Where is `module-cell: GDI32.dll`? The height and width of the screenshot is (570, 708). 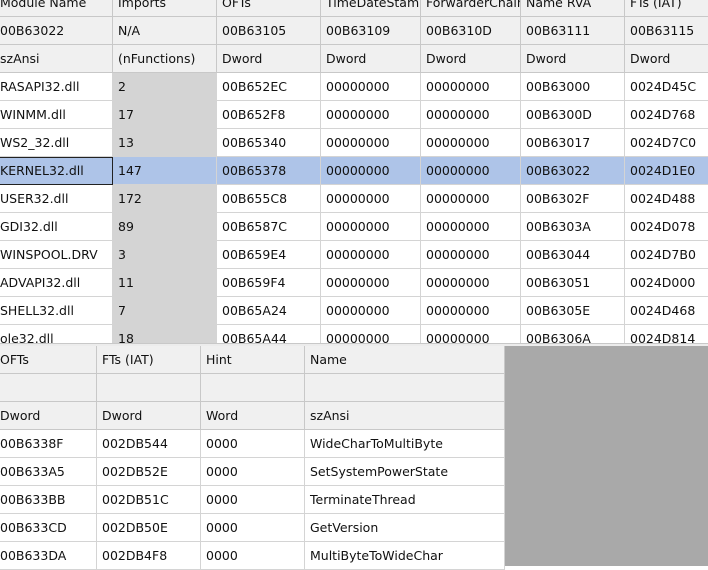
module-cell: GDI32.dll is located at coordinates (56, 227).